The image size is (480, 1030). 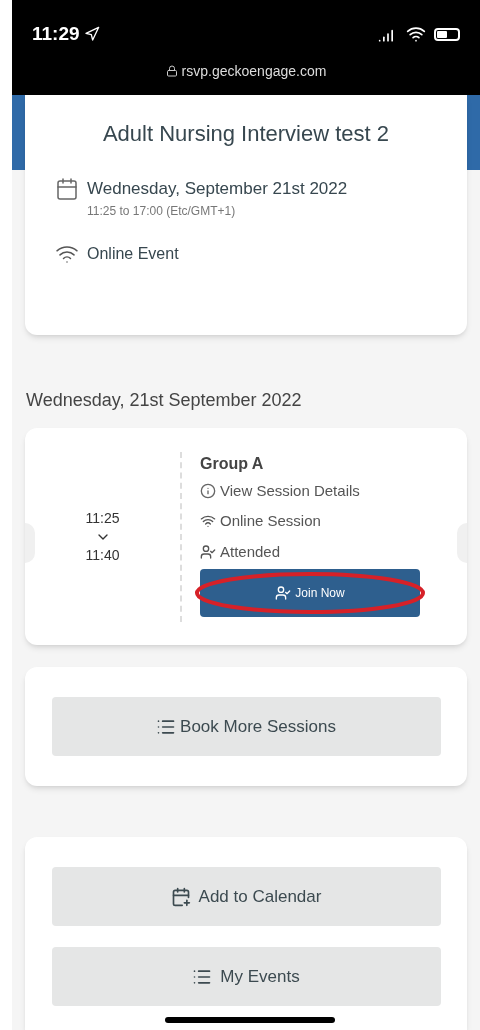 What do you see at coordinates (56, 34) in the screenshot?
I see `clock-time: 11:29` at bounding box center [56, 34].